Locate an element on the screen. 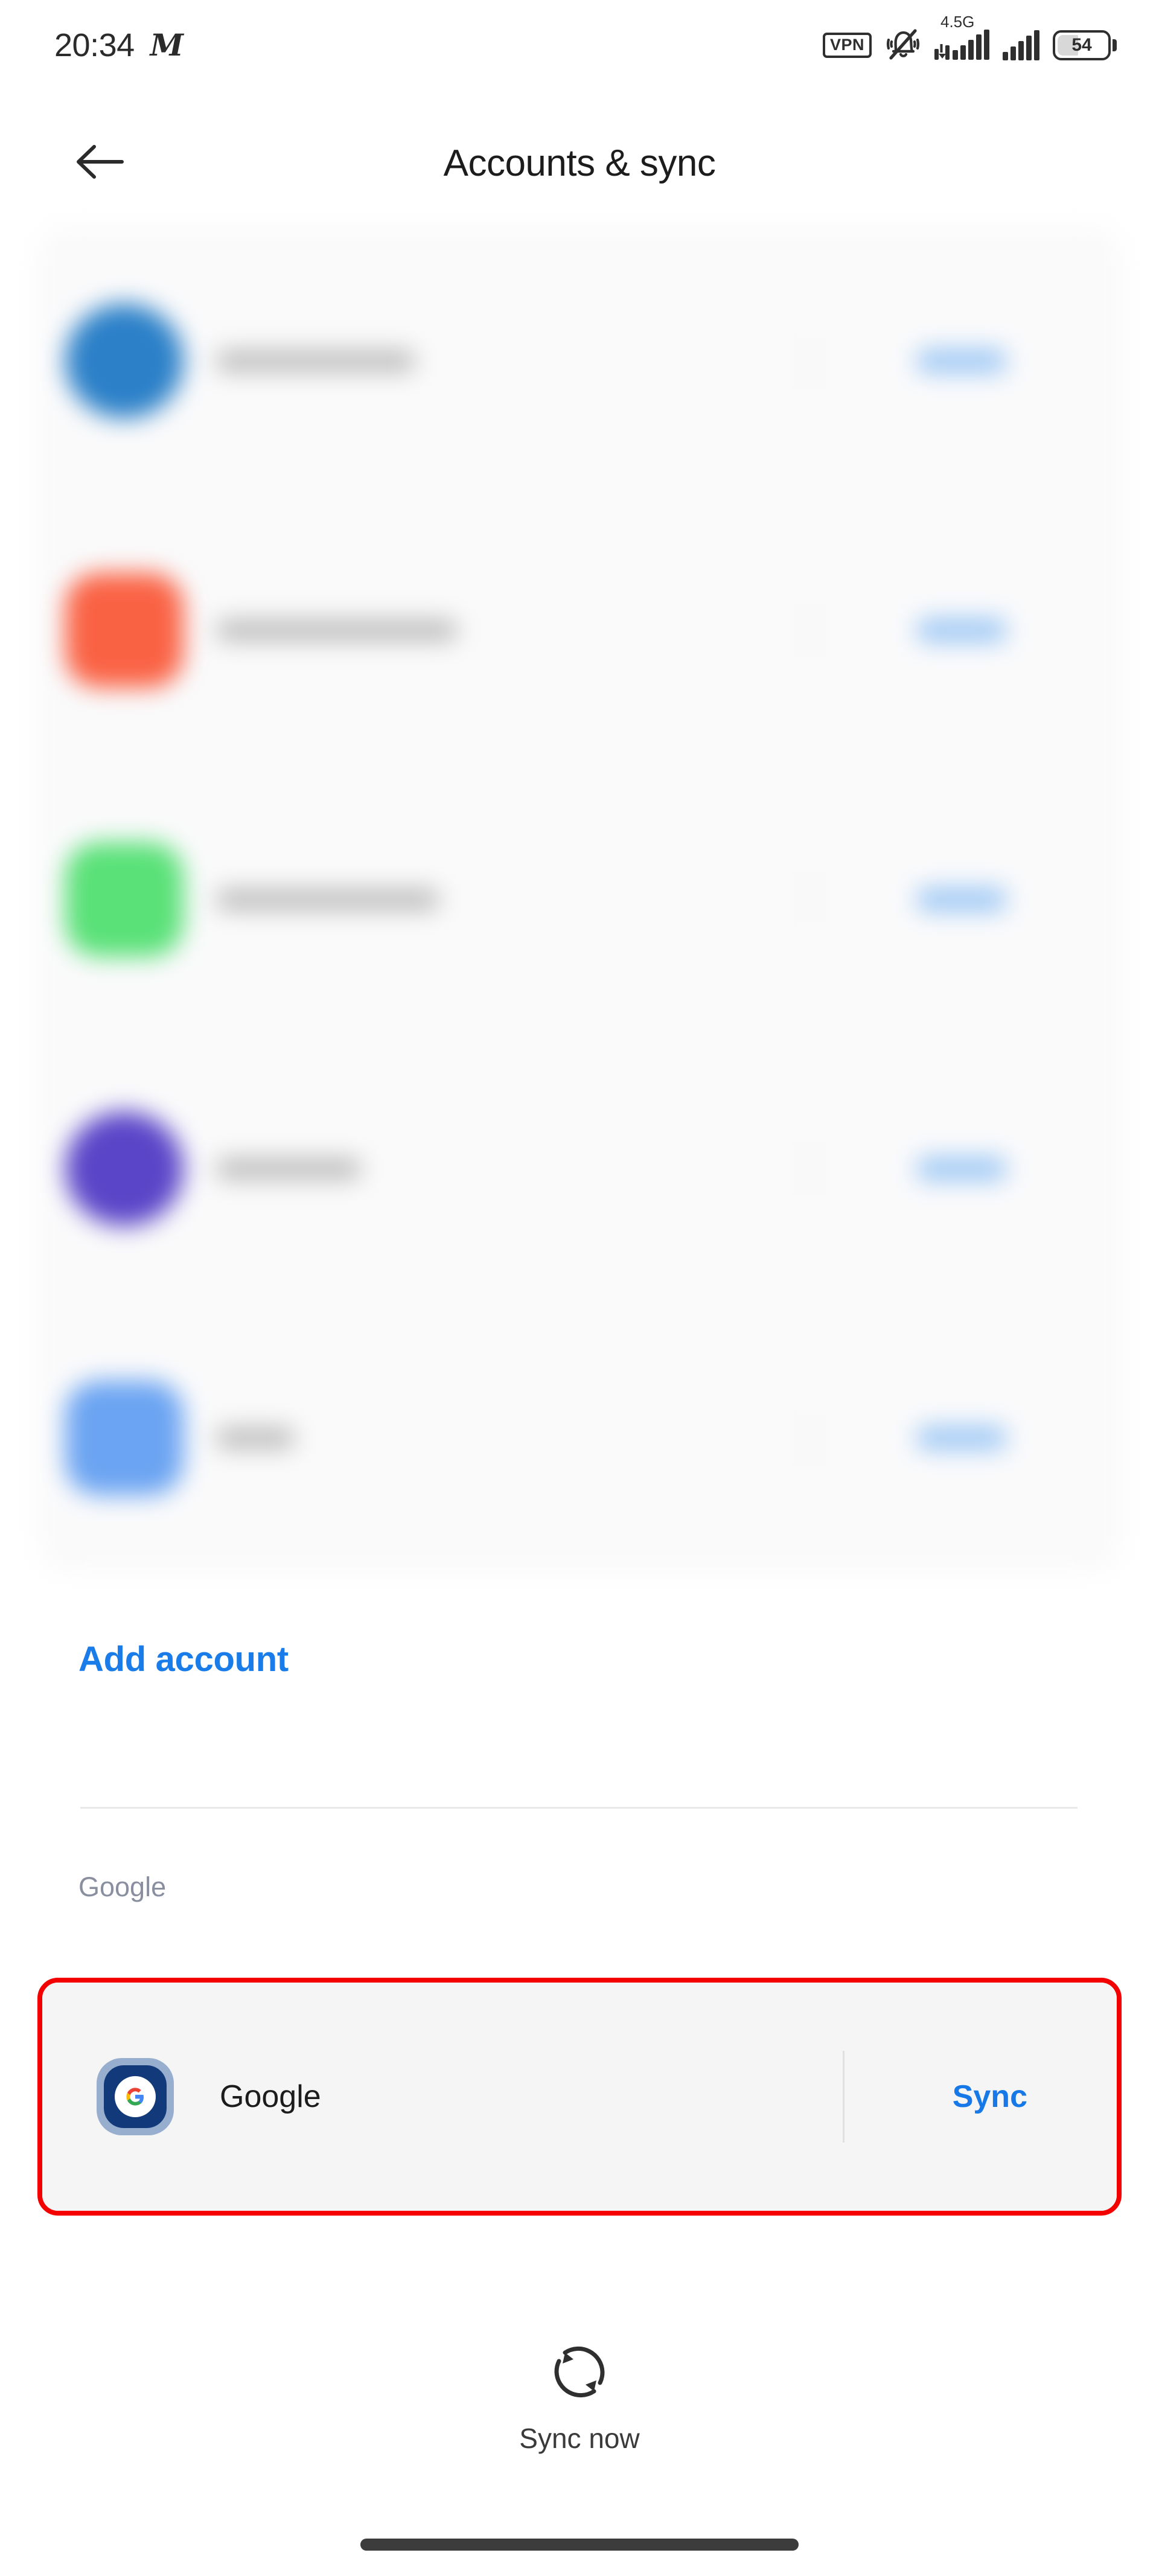 This screenshot has width=1159, height=2576. brand-glyph-icon: M is located at coordinates (167, 45).